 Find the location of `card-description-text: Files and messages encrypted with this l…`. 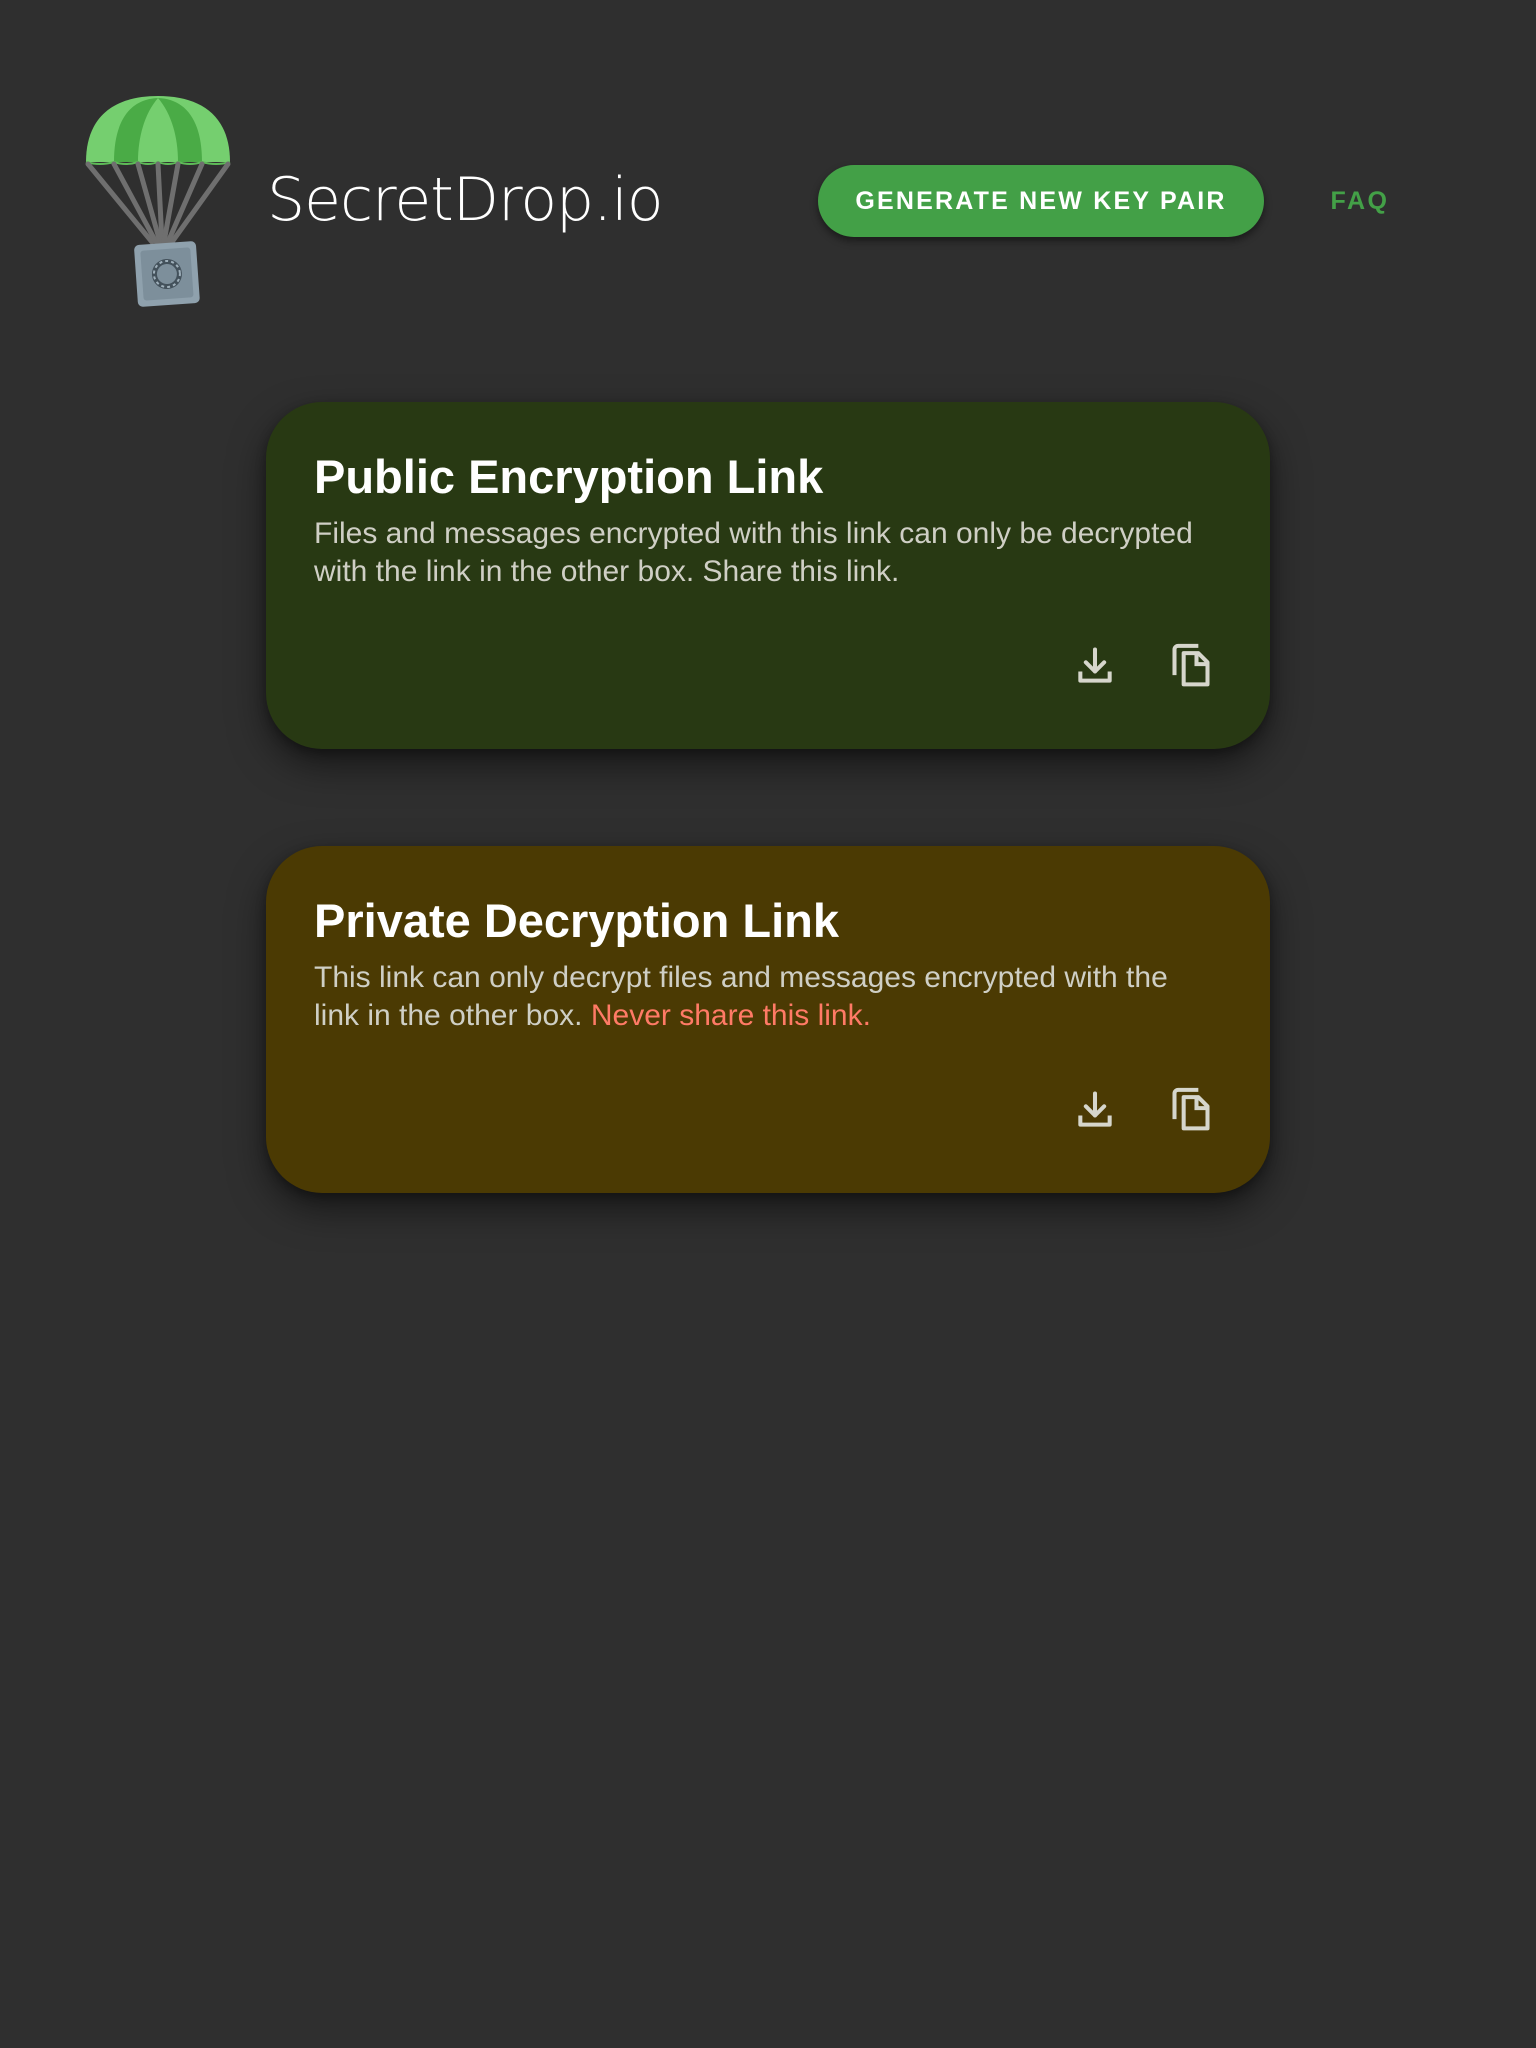

card-description-text: Files and messages encrypted with this l… is located at coordinates (753, 552).